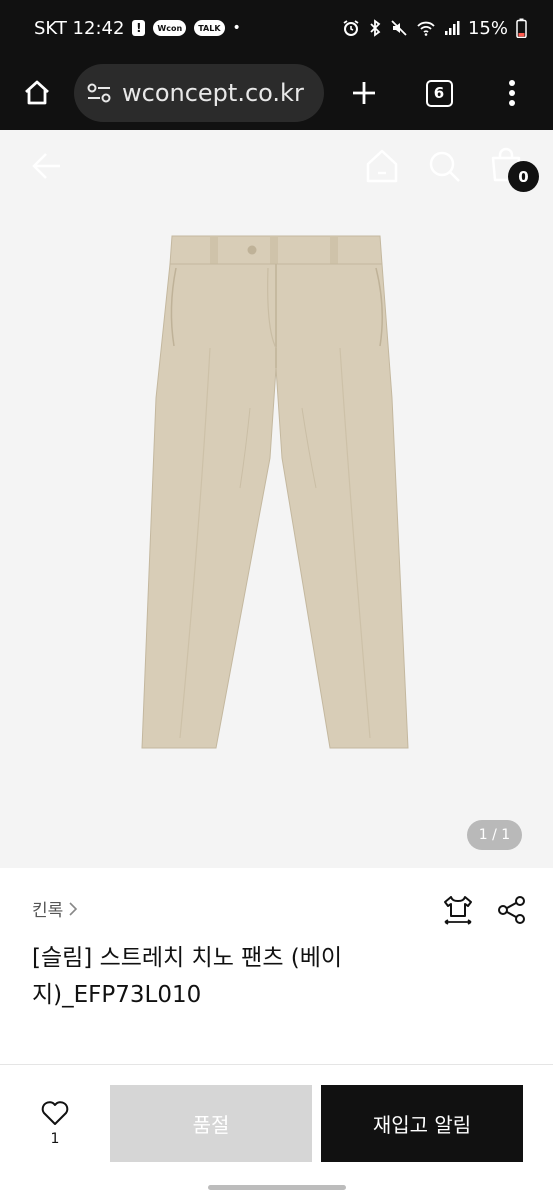  I want to click on wishlist-button: 1, so click(55, 1129).